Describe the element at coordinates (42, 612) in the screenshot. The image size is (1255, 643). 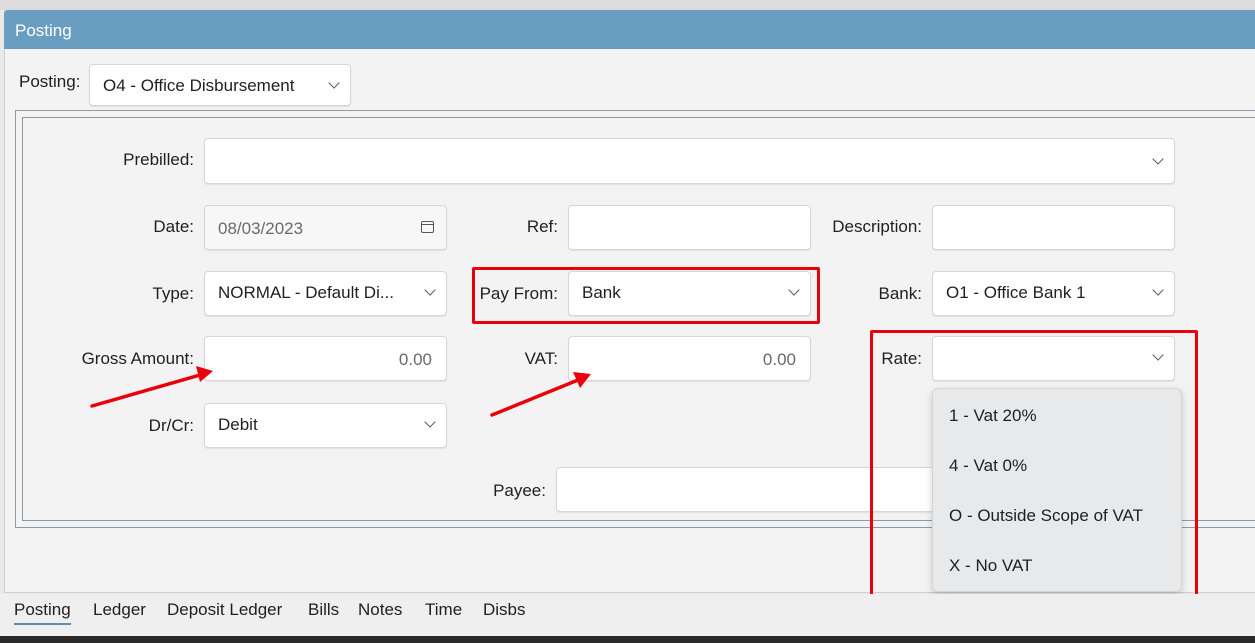
I see `tab-posting: Posting` at that location.